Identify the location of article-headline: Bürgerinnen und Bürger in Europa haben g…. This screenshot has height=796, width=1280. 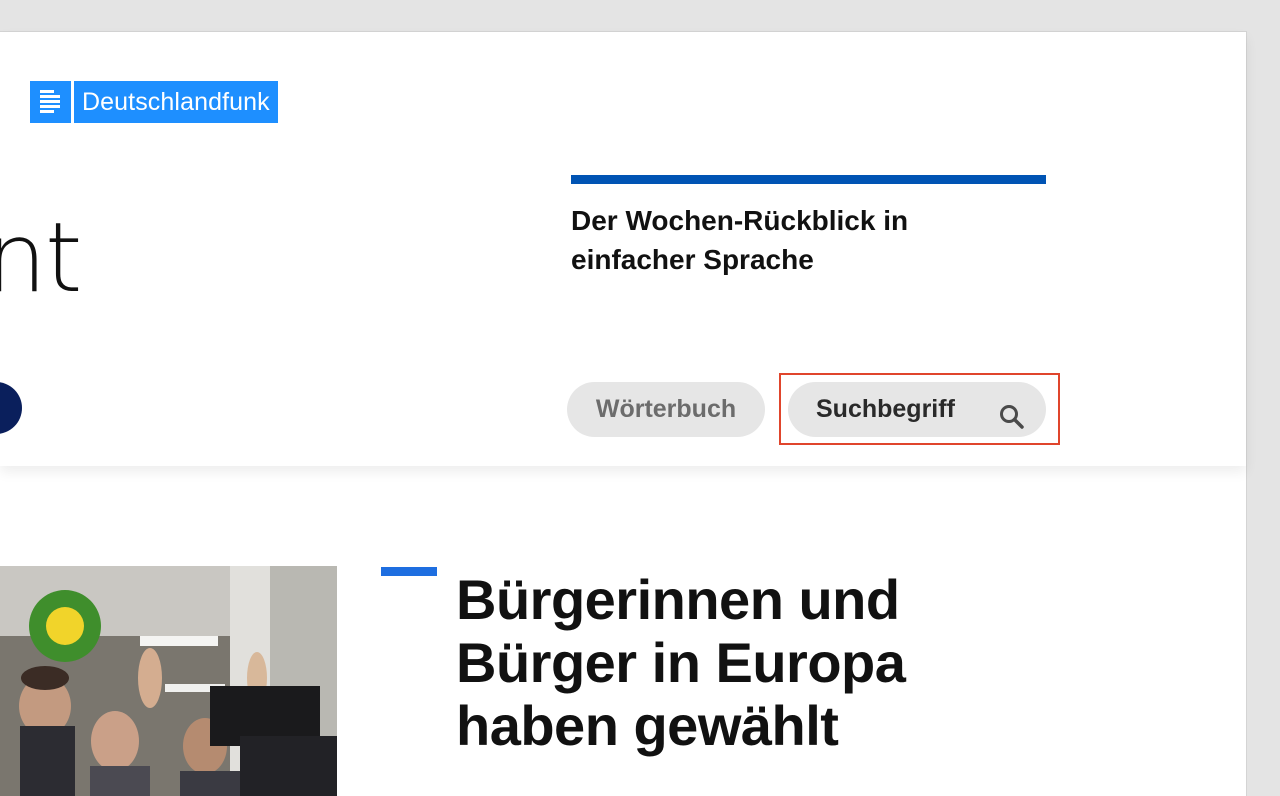
(726, 662).